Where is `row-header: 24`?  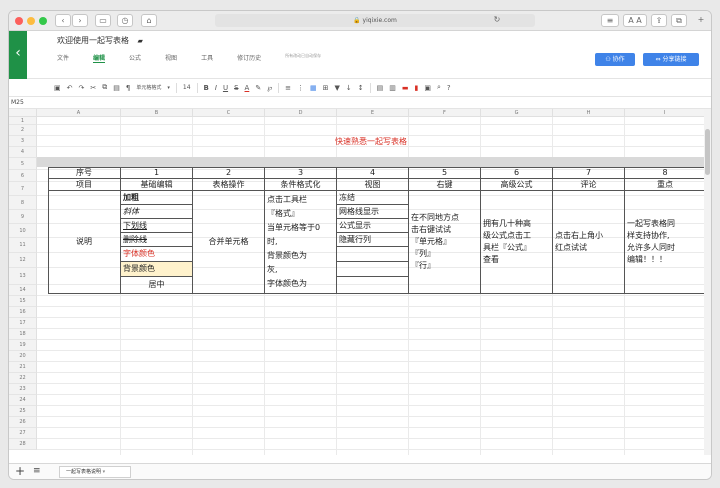
row-header: 24 is located at coordinates (23, 400).